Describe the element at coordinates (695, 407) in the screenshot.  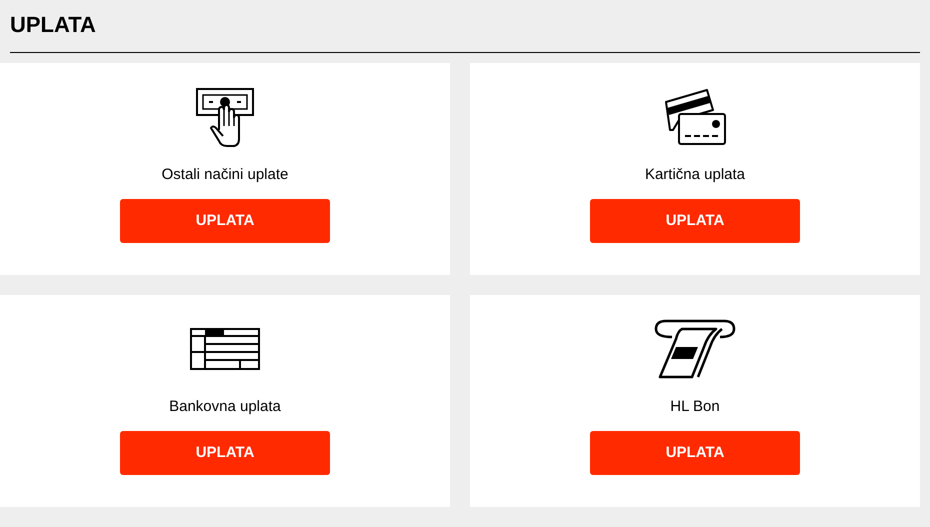
I see `payment-method-label: HL Bon` at that location.